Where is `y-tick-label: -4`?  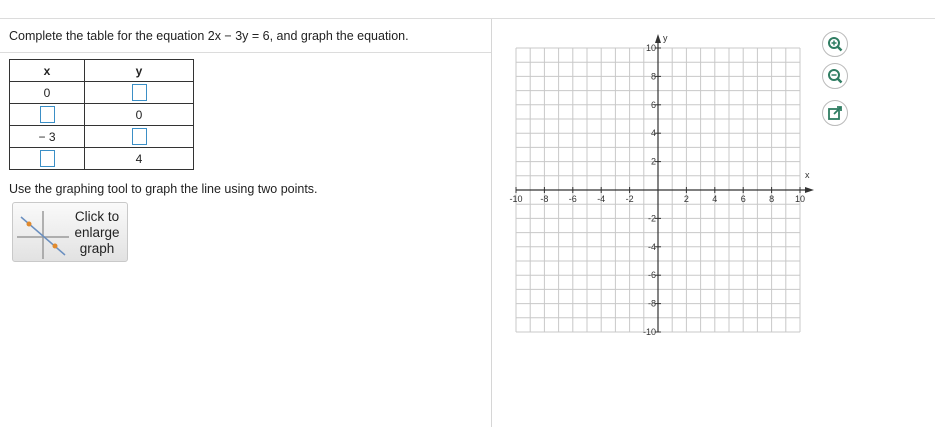 y-tick-label: -4 is located at coordinates (652, 247).